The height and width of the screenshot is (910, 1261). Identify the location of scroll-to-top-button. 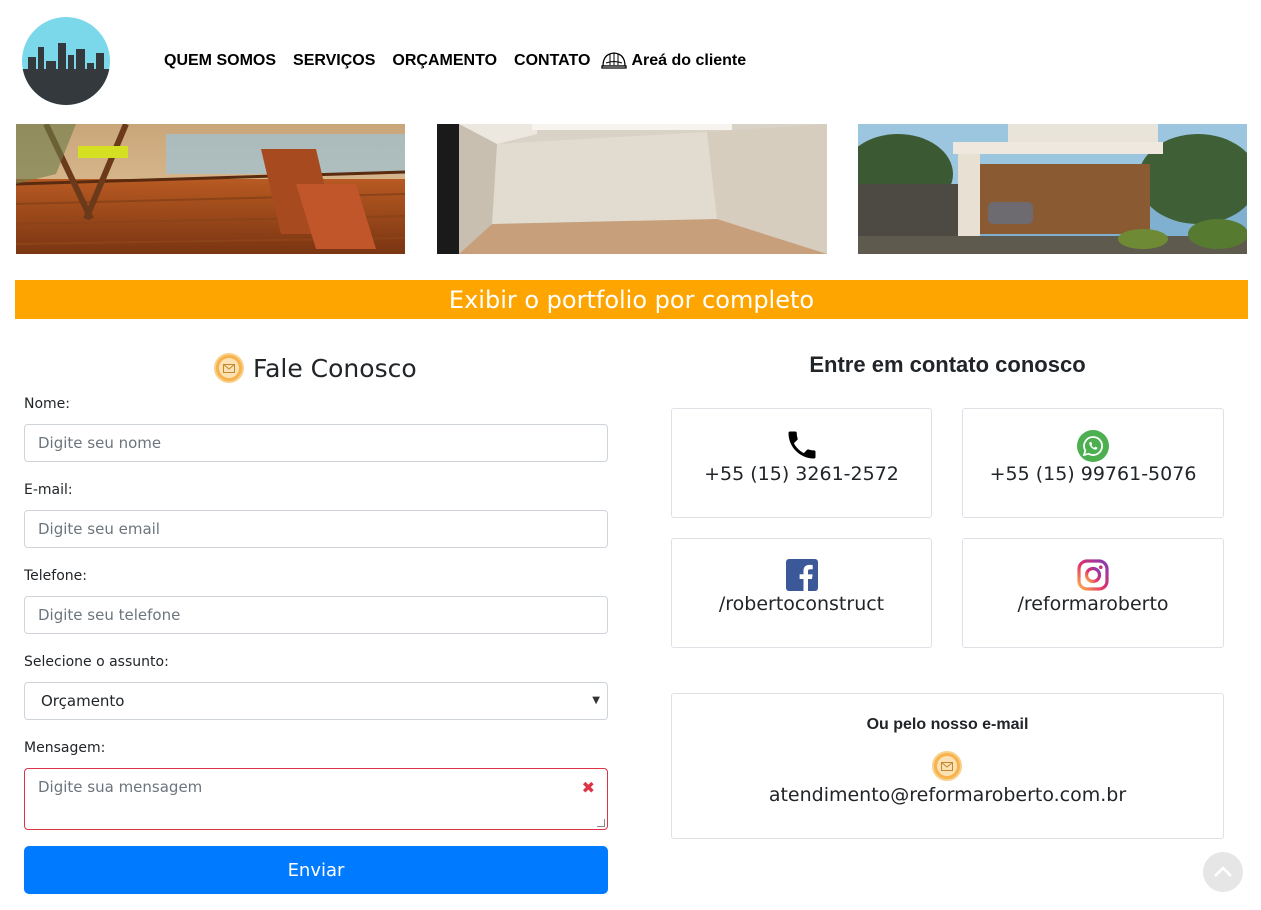
(1223, 872).